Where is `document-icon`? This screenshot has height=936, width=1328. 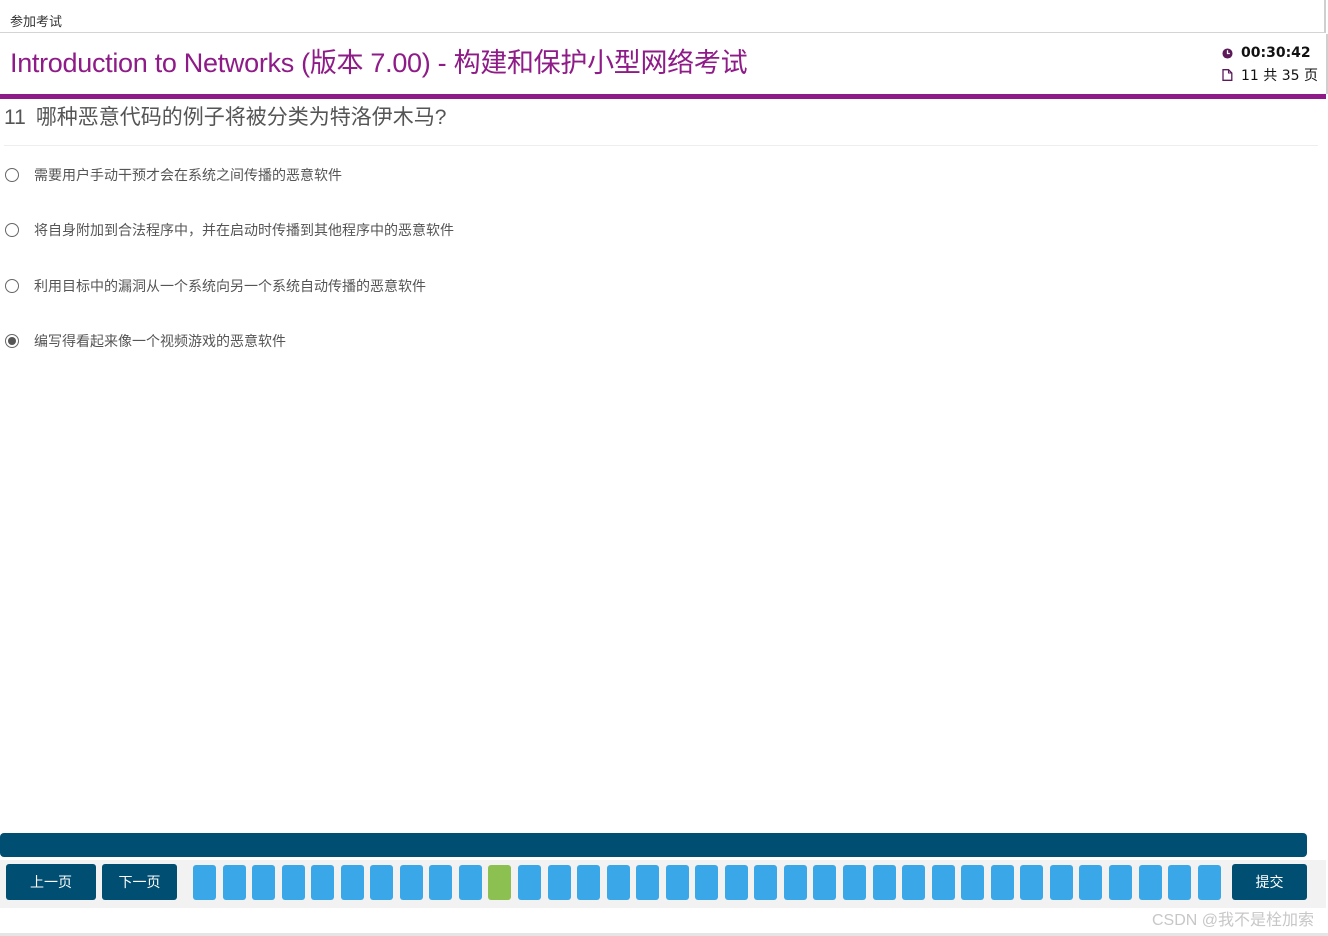 document-icon is located at coordinates (1227, 75).